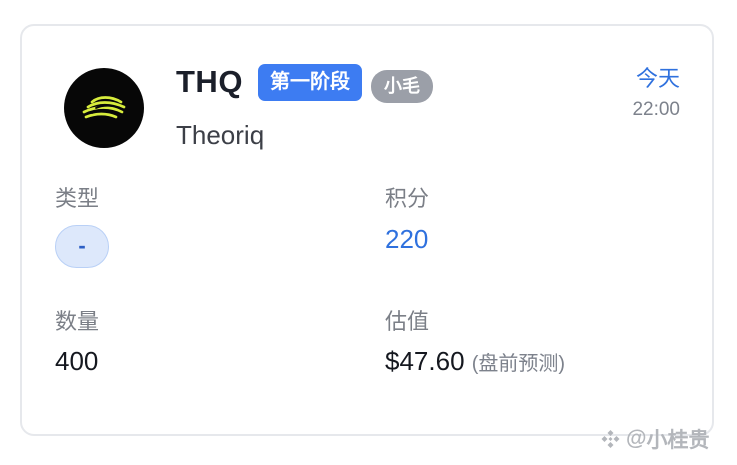 This screenshot has width=737, height=465. I want to click on points-value: 220, so click(407, 239).